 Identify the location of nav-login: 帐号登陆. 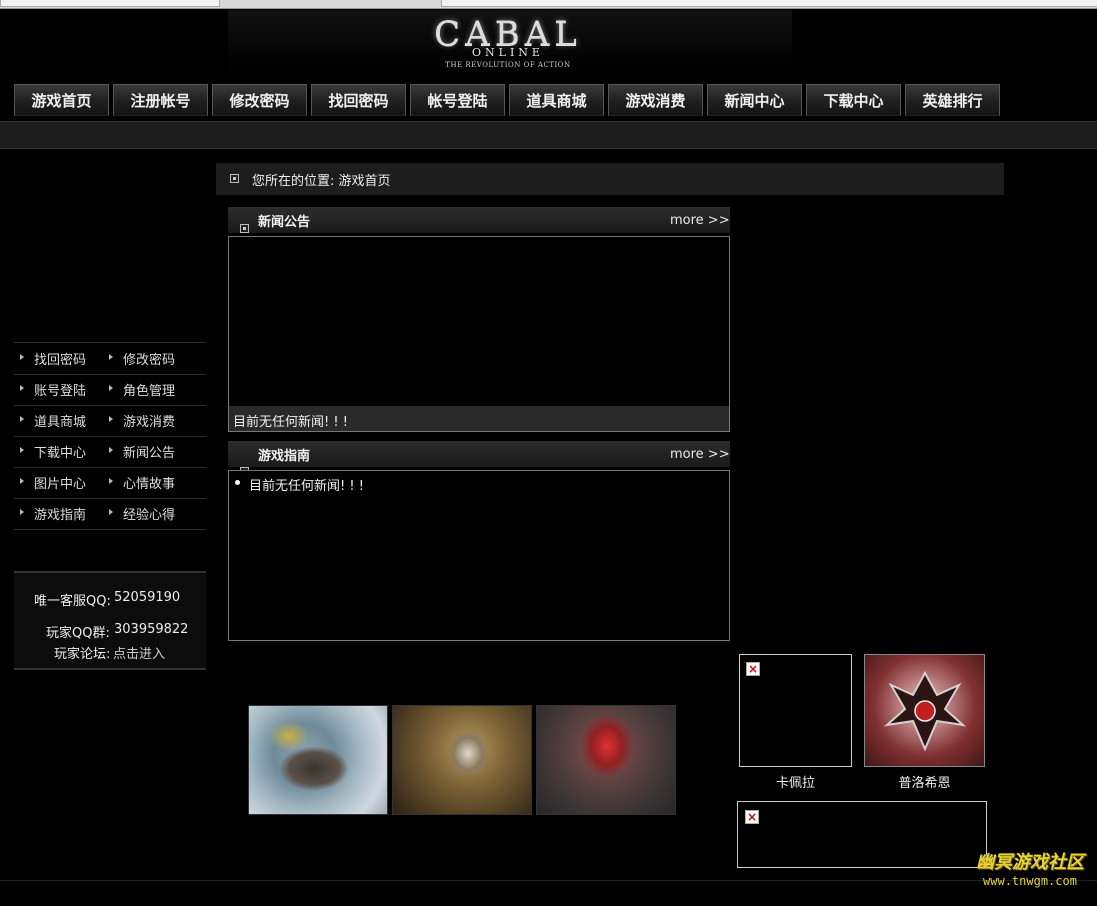
(457, 100).